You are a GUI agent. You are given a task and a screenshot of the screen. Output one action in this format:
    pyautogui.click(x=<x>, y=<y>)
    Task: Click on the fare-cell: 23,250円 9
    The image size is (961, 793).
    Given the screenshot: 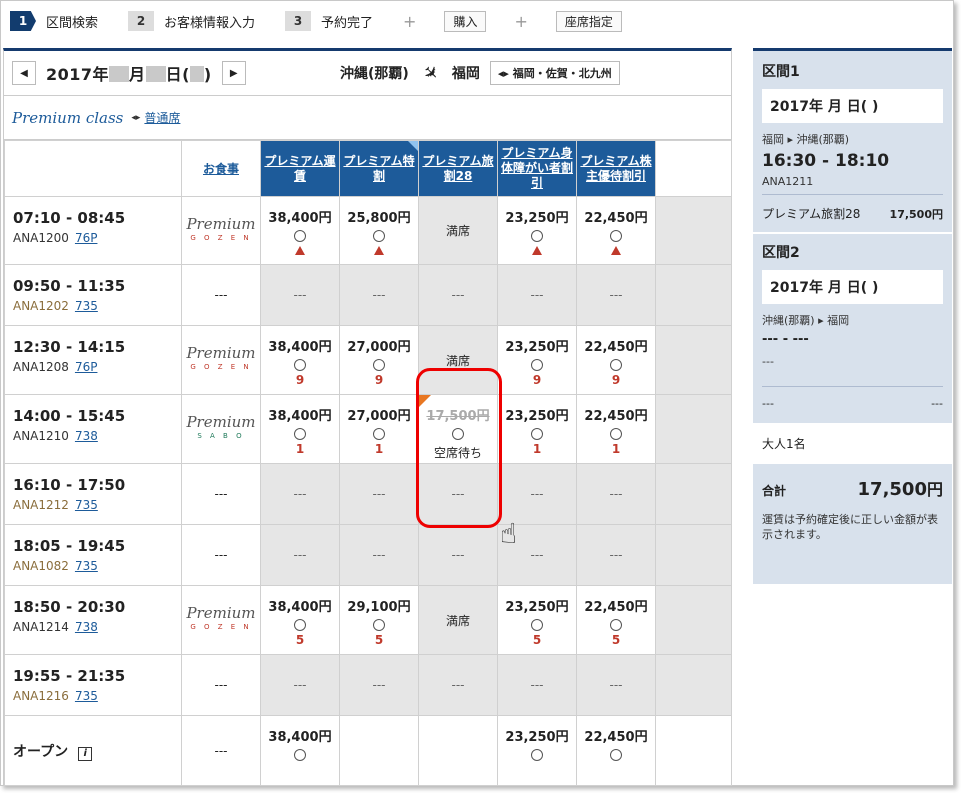 What is the action you would take?
    pyautogui.click(x=537, y=360)
    